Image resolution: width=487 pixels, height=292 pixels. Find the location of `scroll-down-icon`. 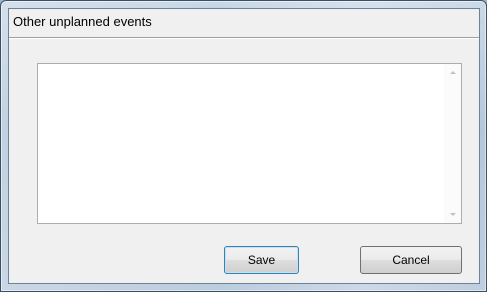

scroll-down-icon is located at coordinates (452, 214).